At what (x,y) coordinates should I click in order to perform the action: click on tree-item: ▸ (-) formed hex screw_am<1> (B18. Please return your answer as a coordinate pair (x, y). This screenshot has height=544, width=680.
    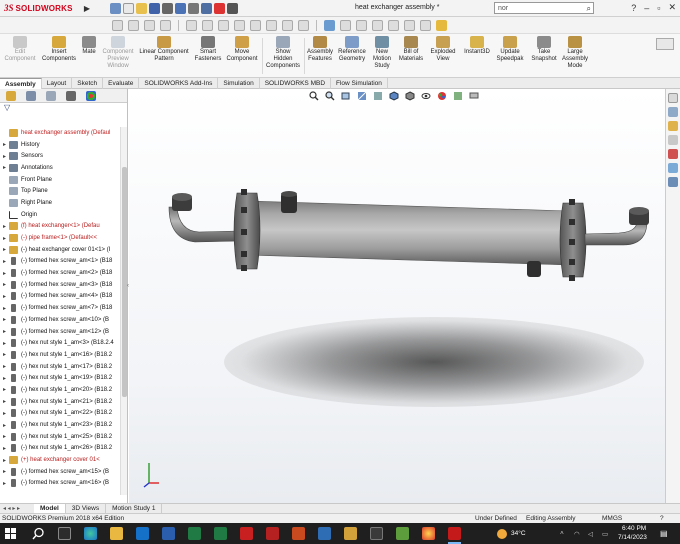
    Looking at the image, I should click on (60, 262).